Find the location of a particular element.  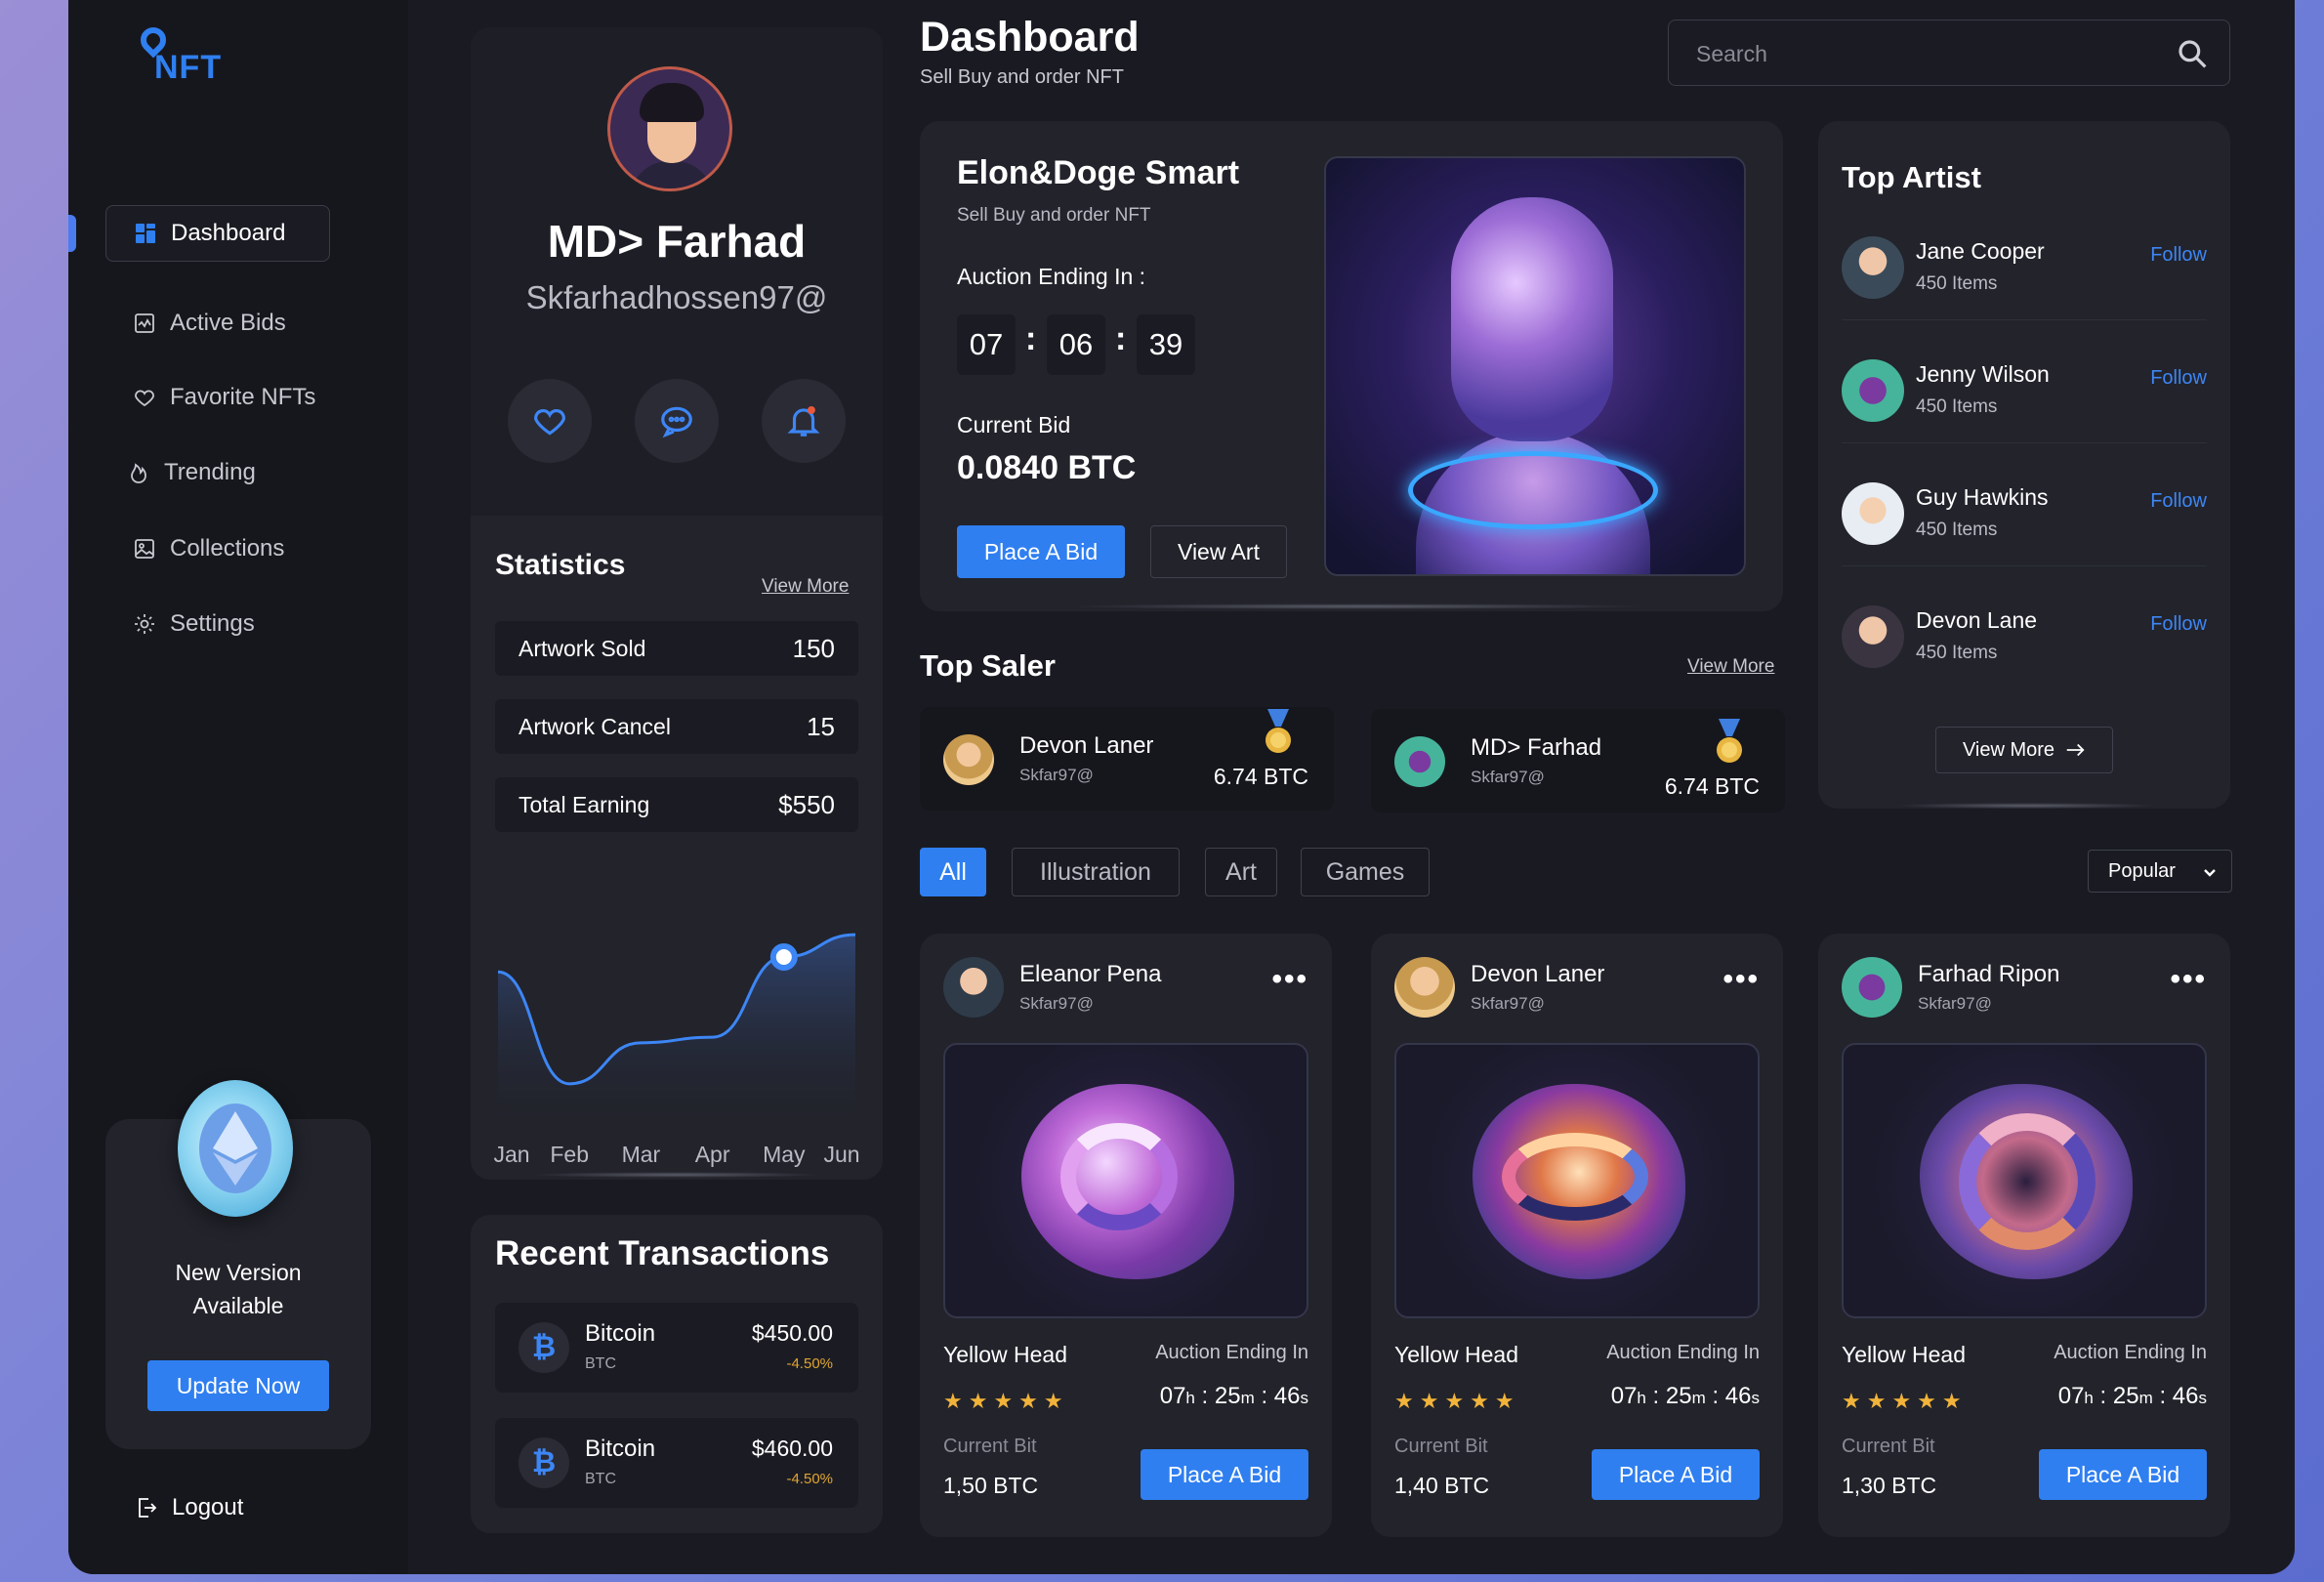

artist-row: Devon Lane 450 Items Follow is located at coordinates (2025, 640).